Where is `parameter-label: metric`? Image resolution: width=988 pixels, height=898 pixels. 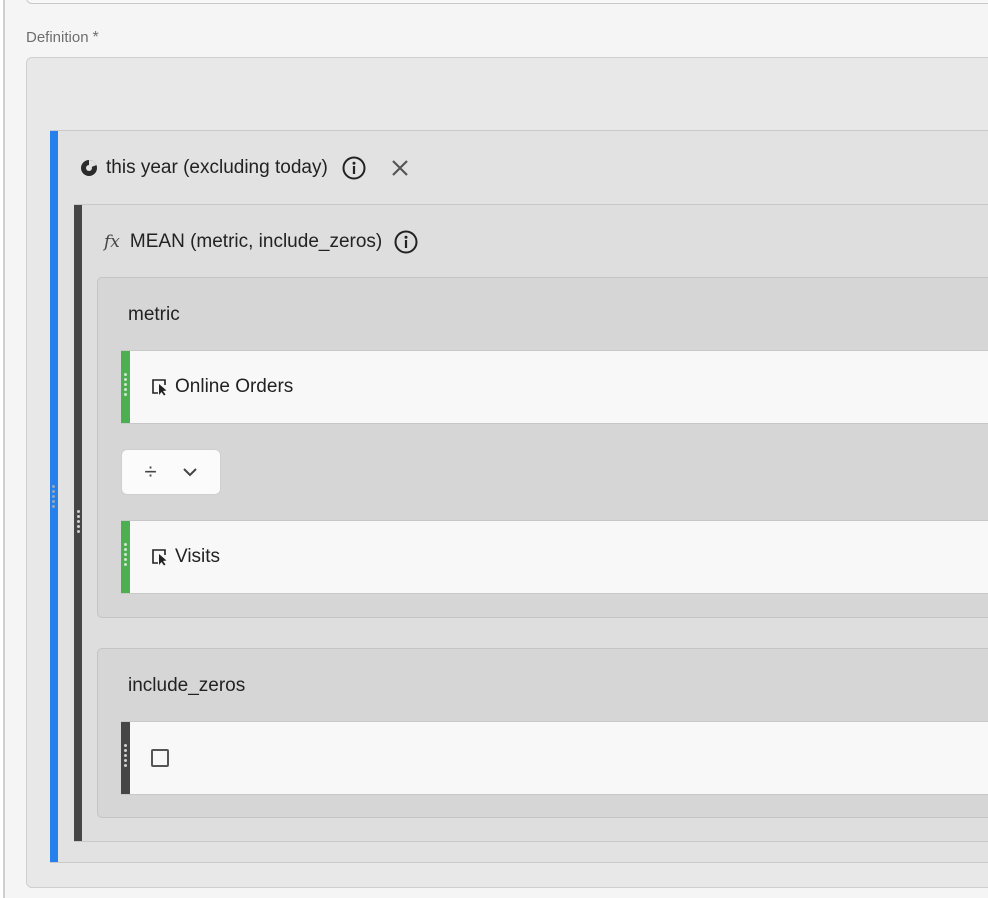 parameter-label: metric is located at coordinates (154, 314).